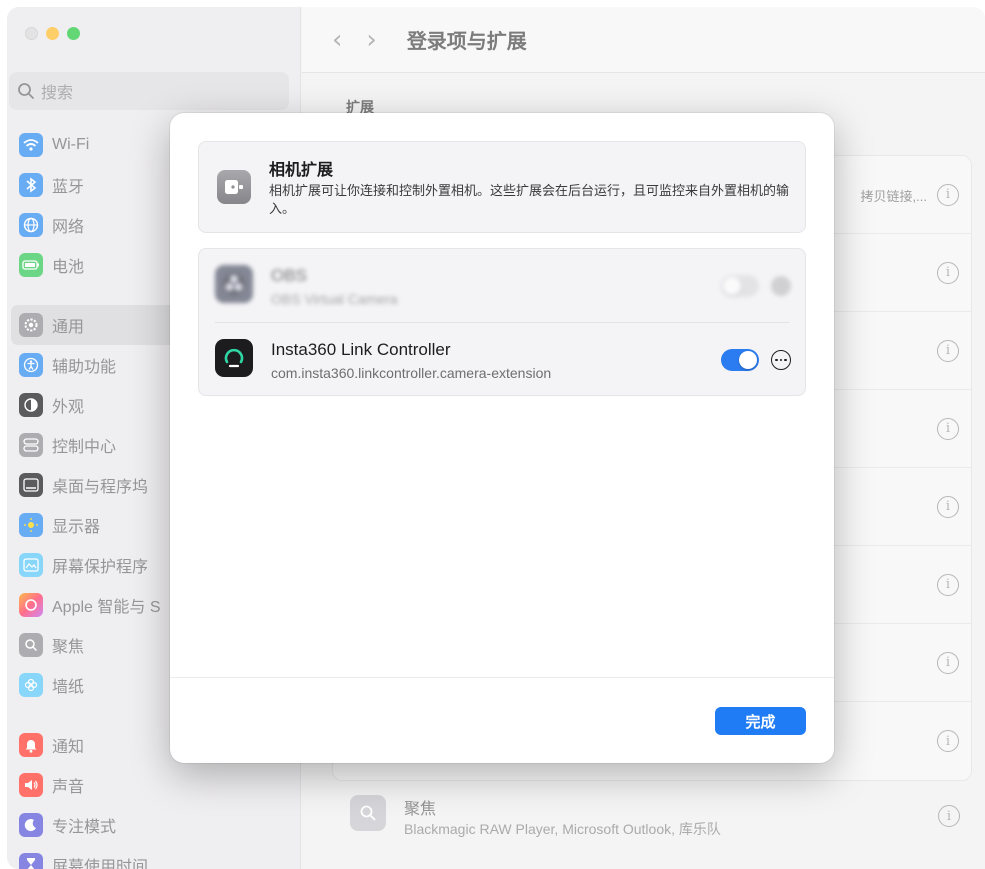 The image size is (985, 869). I want to click on sidebar-item-label: 外观, so click(68, 407).